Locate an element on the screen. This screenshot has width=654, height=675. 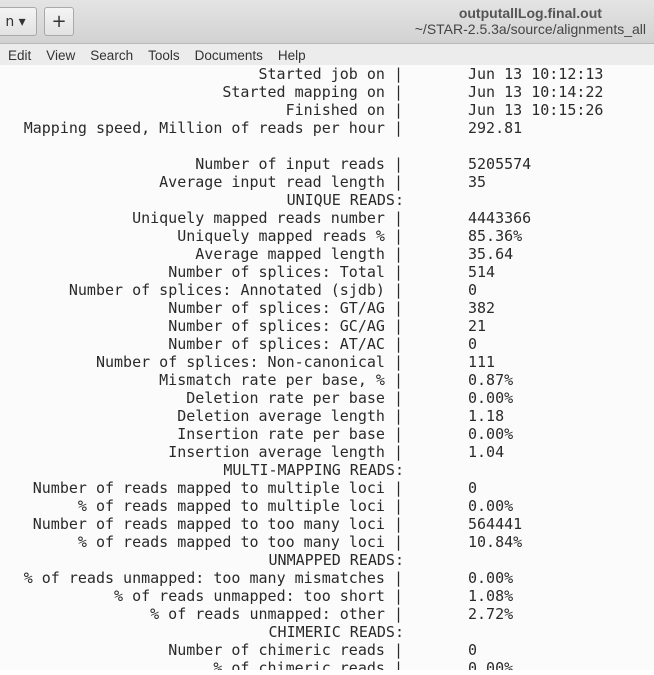
line-value: 292.81 is located at coordinates (495, 128).